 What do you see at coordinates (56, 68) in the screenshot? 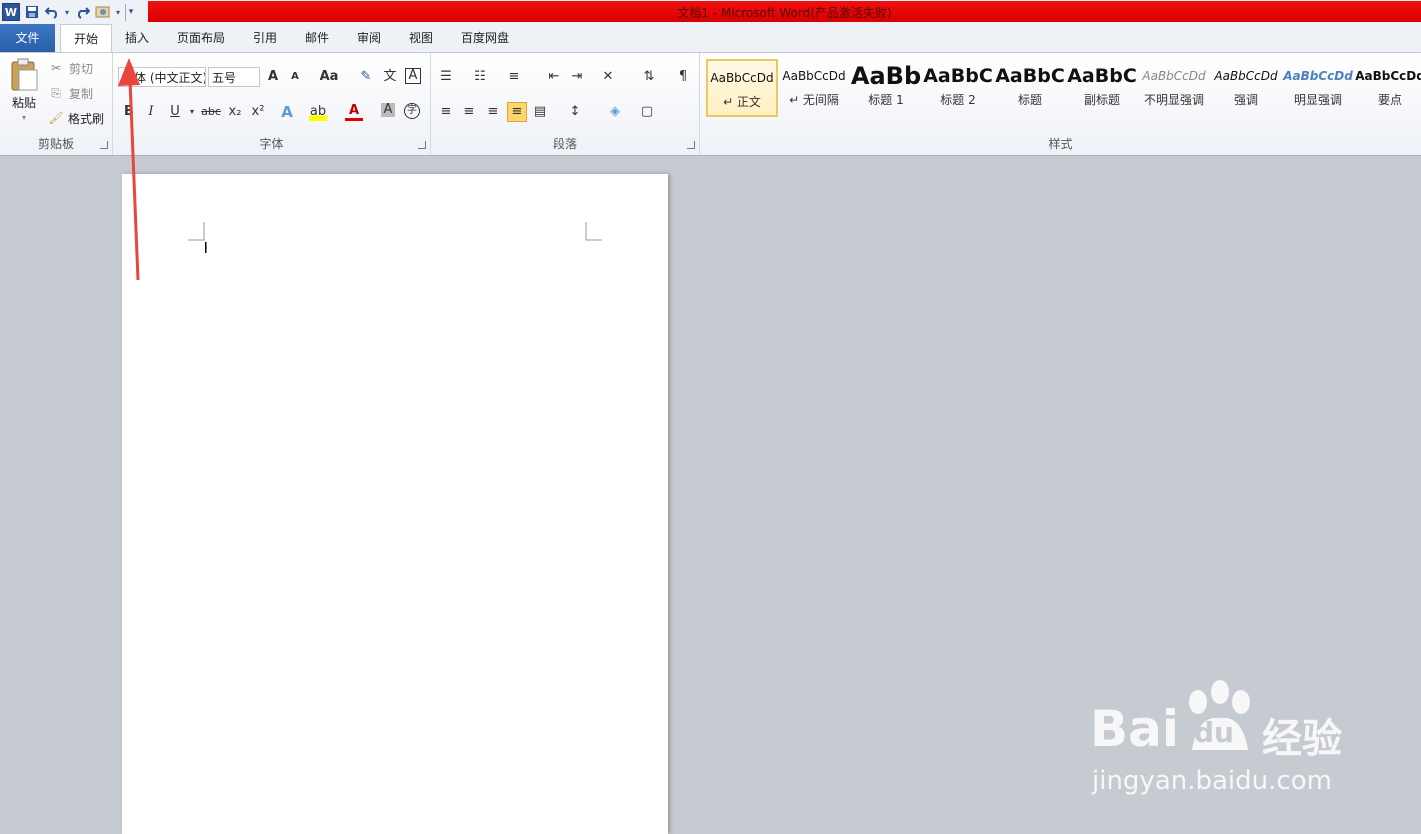
I see `scissors-icon: ✂` at bounding box center [56, 68].